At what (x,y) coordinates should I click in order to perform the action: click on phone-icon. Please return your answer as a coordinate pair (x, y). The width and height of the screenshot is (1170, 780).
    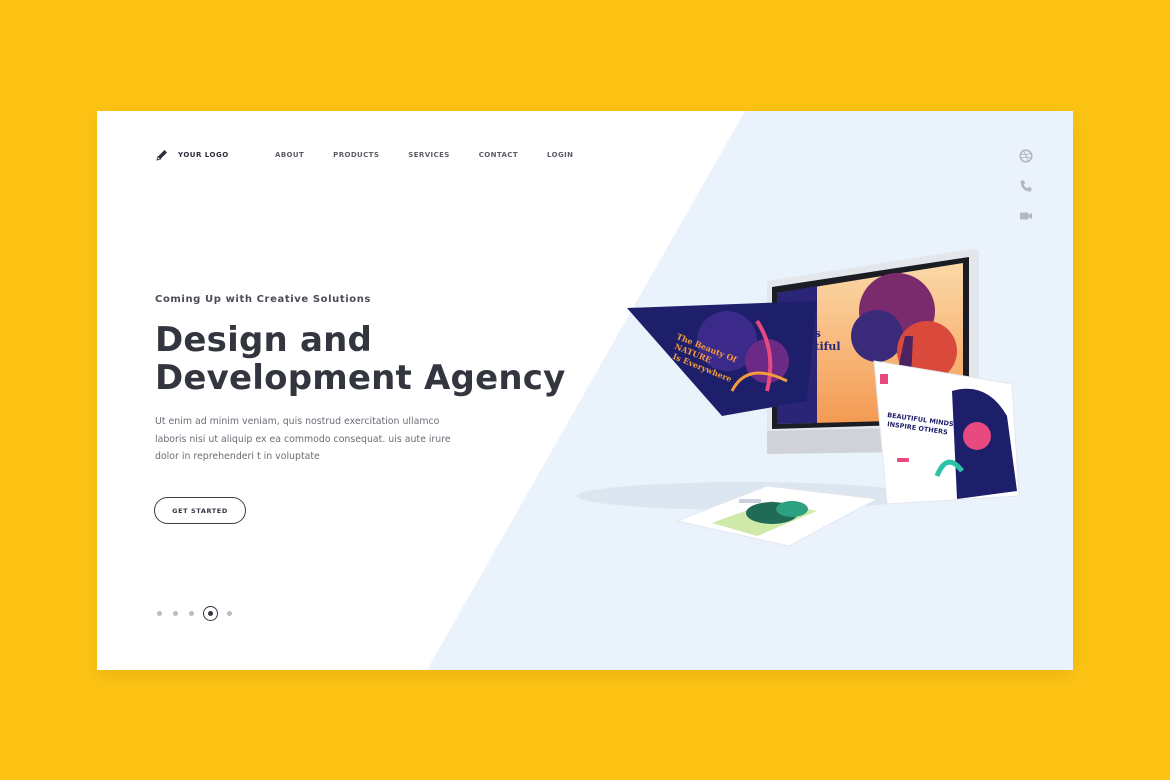
    Looking at the image, I should click on (1026, 186).